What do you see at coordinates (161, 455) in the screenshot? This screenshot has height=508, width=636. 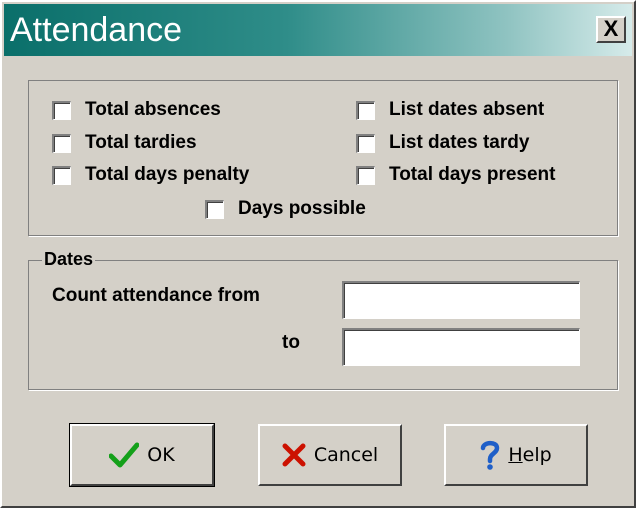 I see `ok-button-label: OK` at bounding box center [161, 455].